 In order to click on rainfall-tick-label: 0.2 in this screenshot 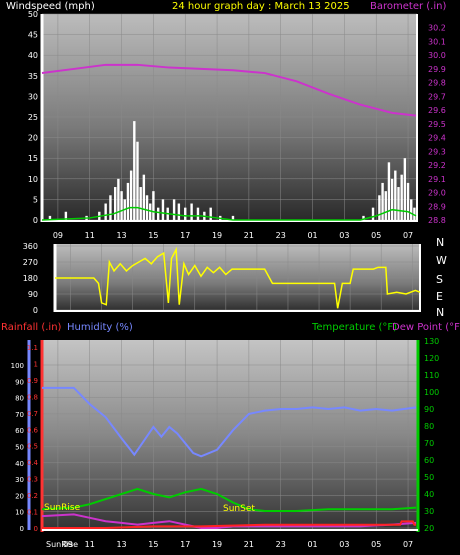, I will do `click(32, 496)`.